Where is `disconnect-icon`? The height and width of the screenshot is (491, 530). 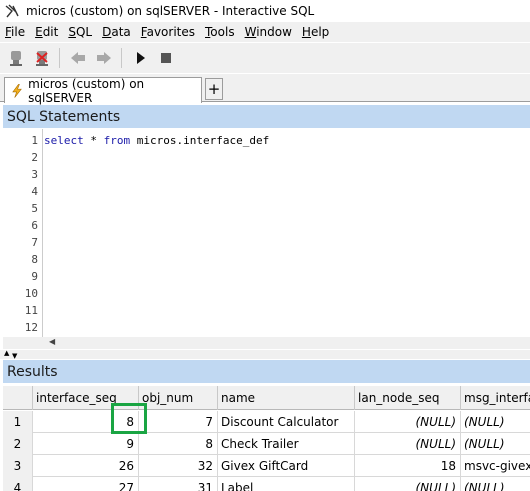
disconnect-icon is located at coordinates (42, 58).